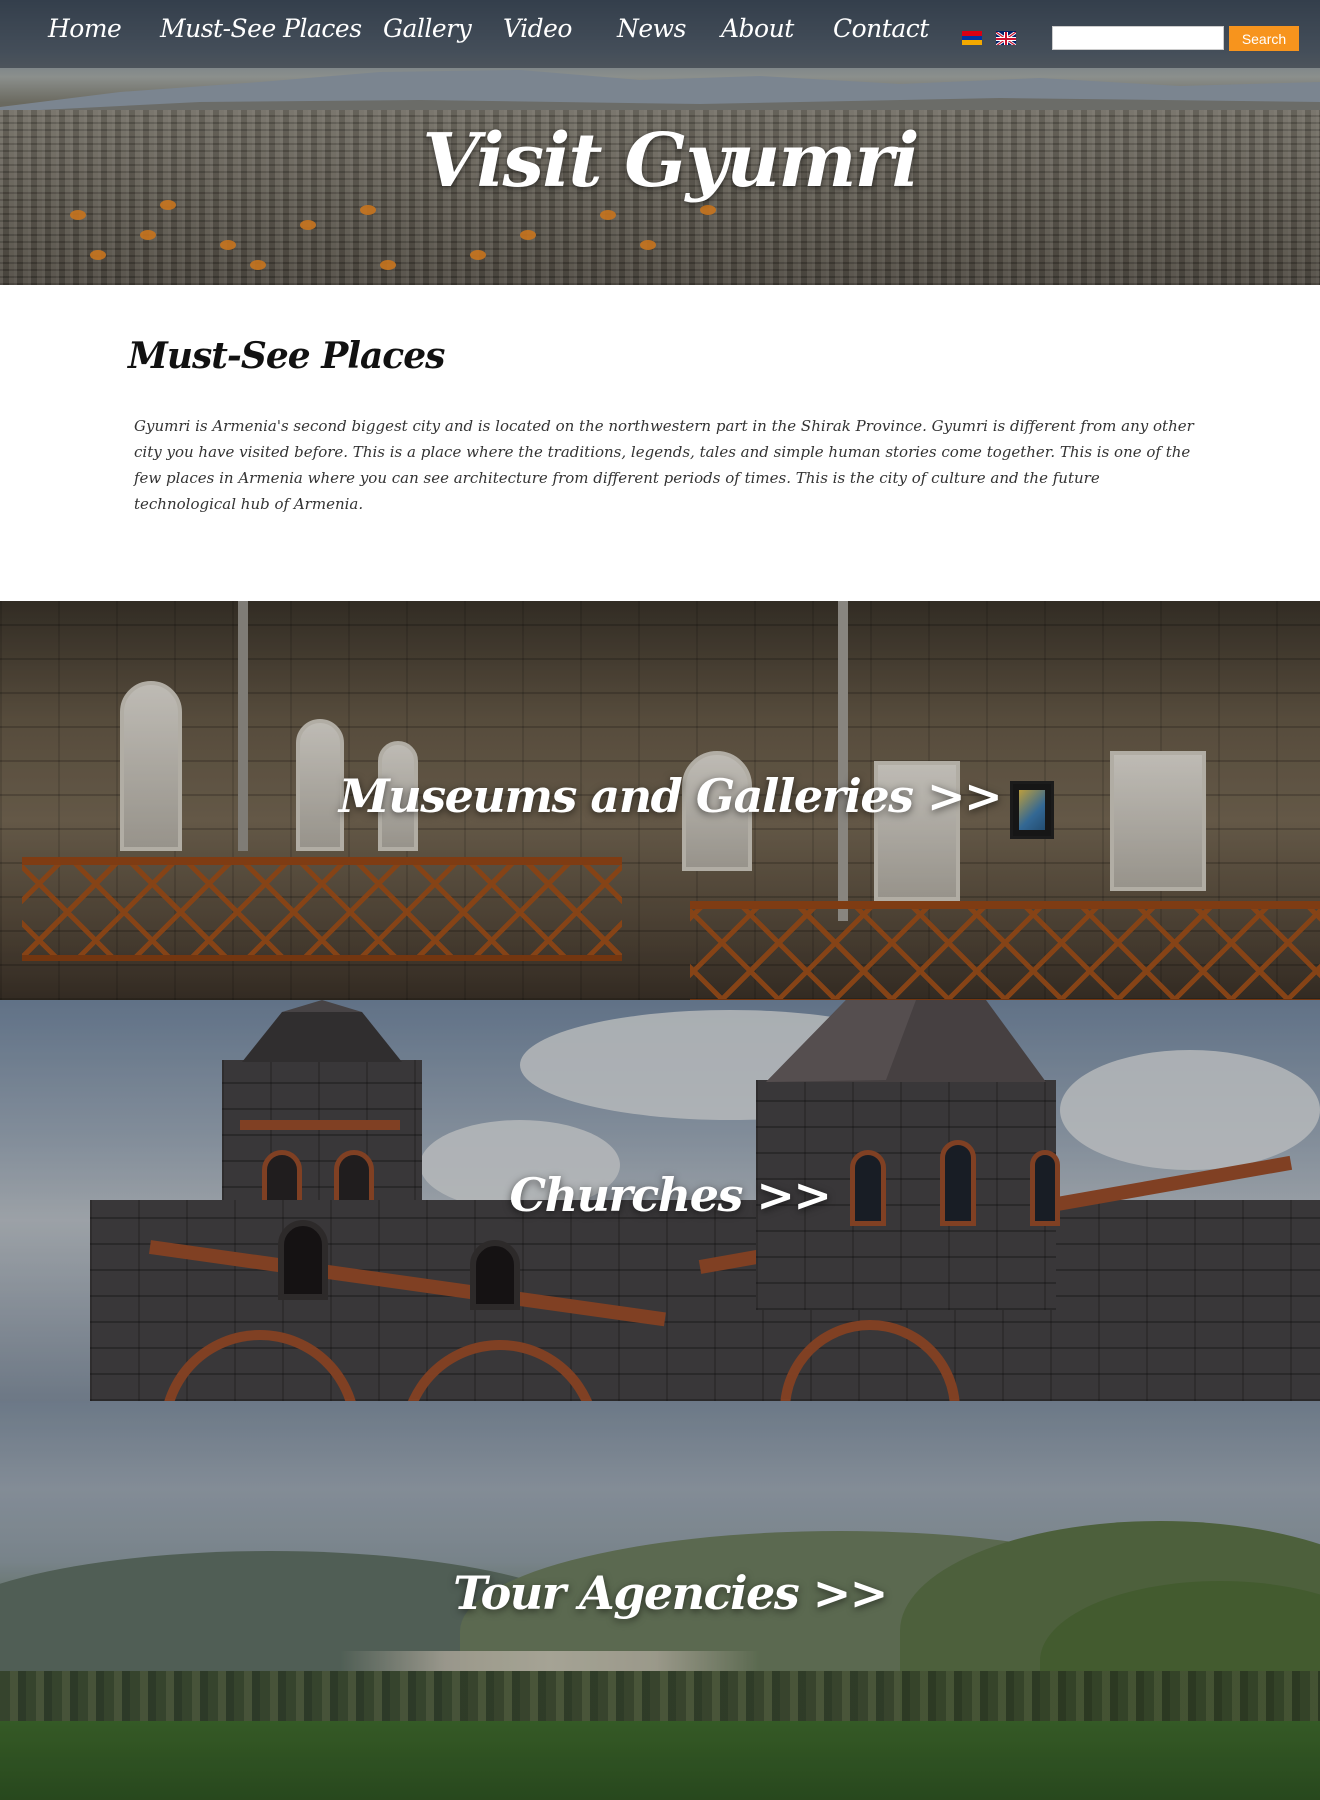 The image size is (1320, 1800). What do you see at coordinates (1138, 38) in the screenshot?
I see `search-input` at bounding box center [1138, 38].